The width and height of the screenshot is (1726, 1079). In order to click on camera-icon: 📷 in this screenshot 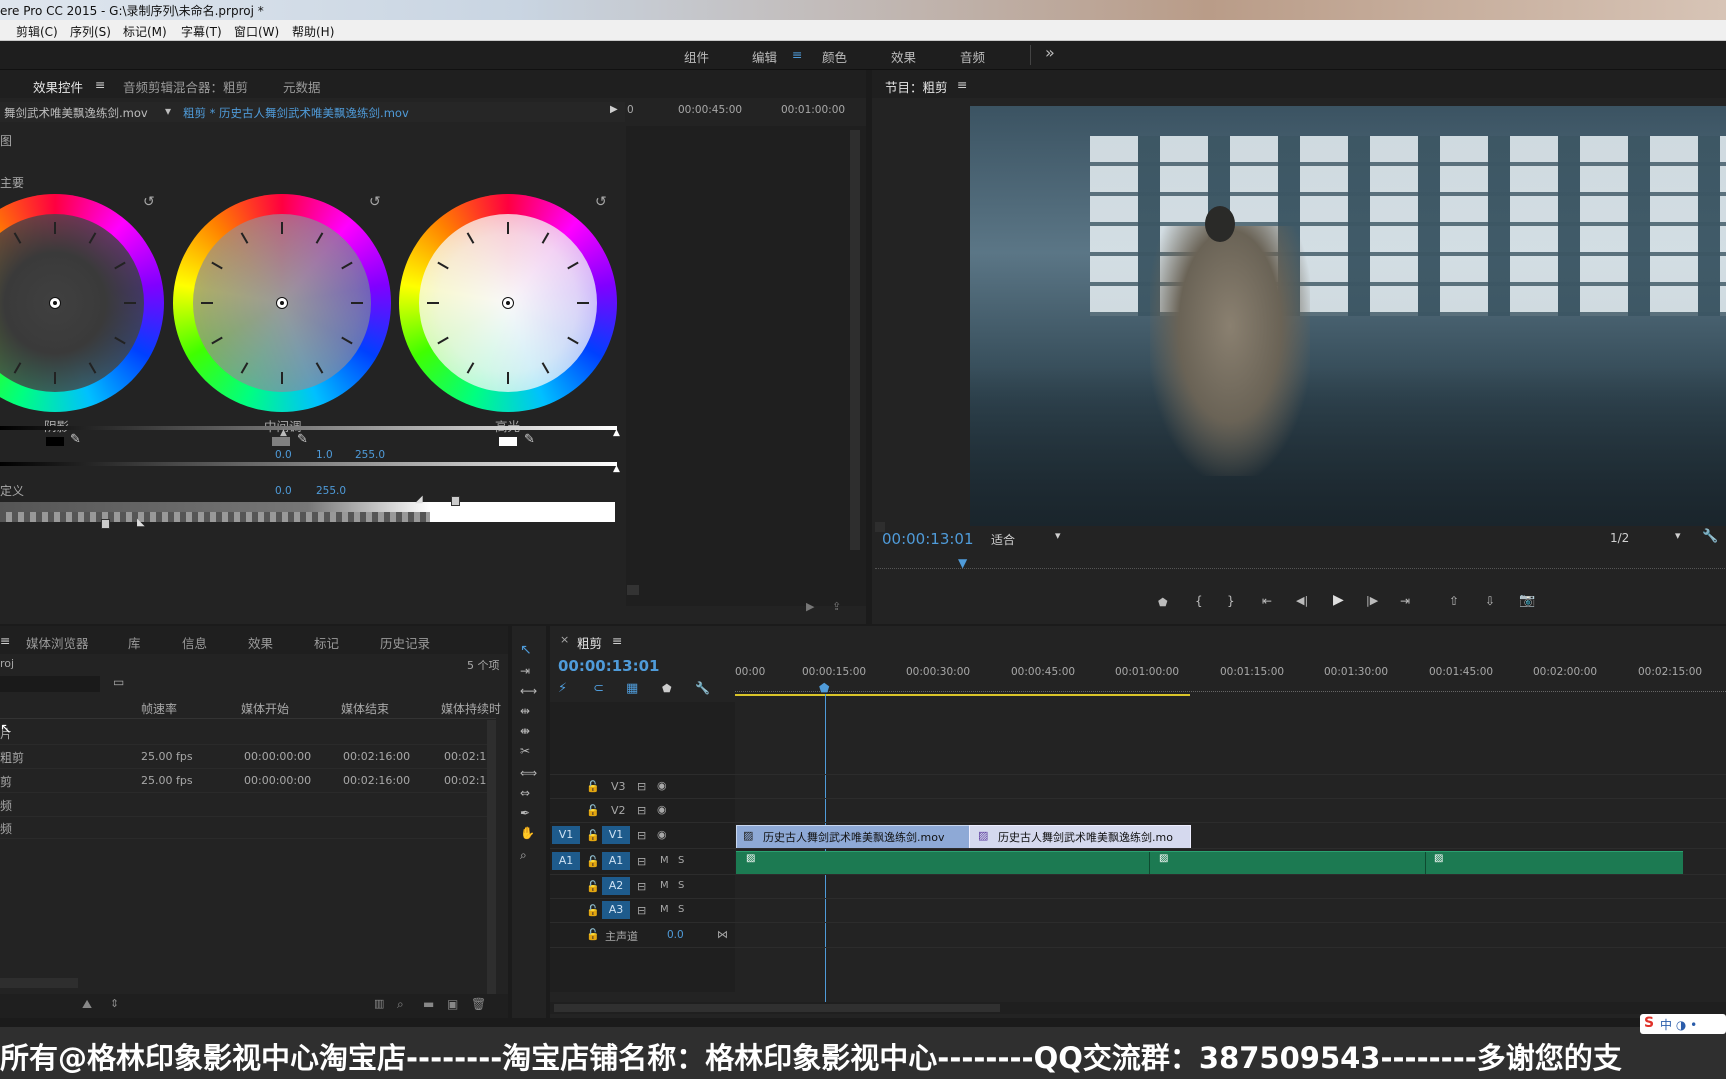, I will do `click(1527, 600)`.